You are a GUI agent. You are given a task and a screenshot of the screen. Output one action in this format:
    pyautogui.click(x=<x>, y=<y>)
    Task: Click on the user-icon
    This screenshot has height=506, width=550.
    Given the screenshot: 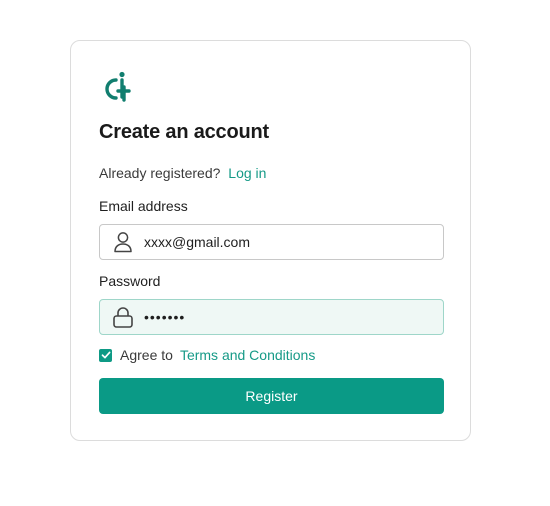 What is the action you would take?
    pyautogui.click(x=123, y=242)
    